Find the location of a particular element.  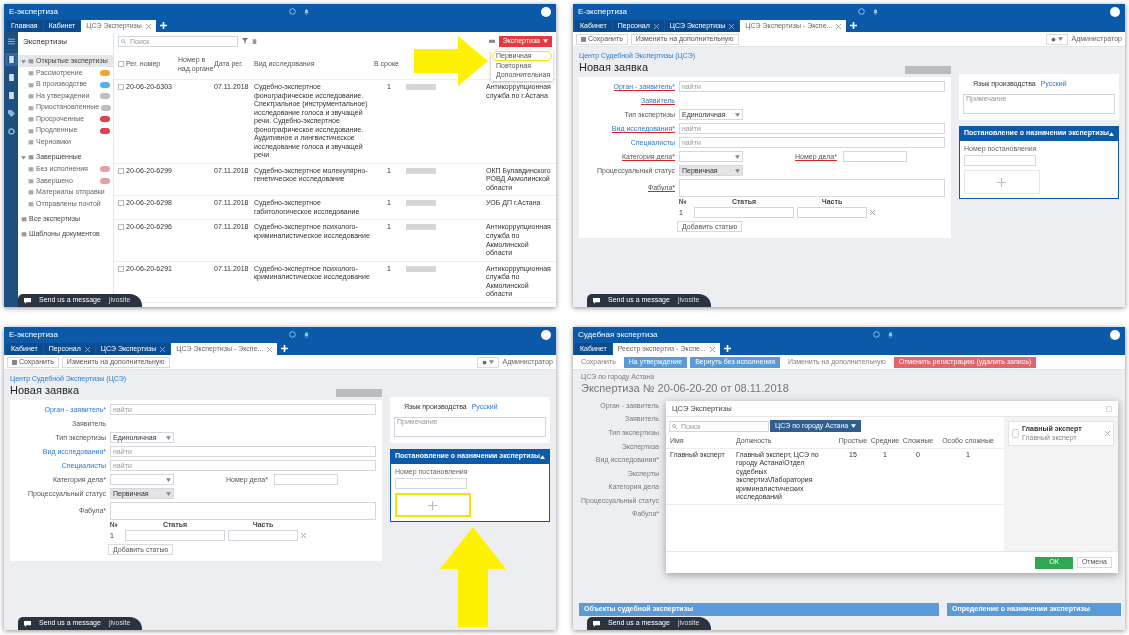

settings-icon is located at coordinates (11, 131).